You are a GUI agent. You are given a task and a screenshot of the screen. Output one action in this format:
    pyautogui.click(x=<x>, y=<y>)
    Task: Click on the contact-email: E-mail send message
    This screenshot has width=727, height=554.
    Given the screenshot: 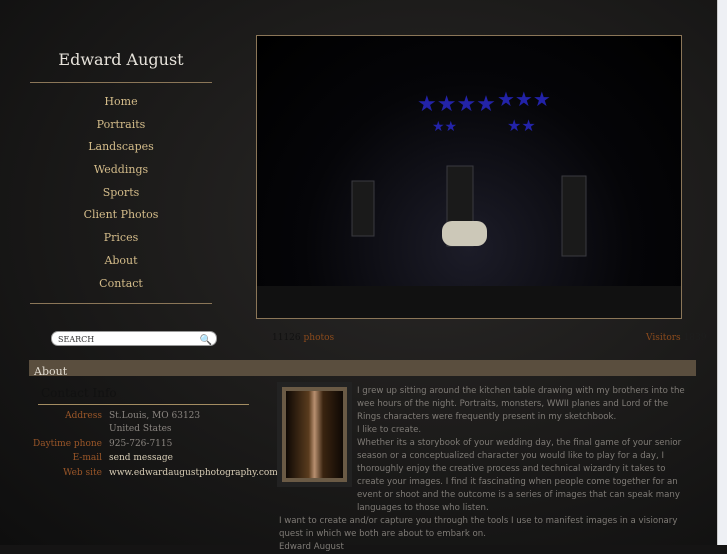 What is the action you would take?
    pyautogui.click(x=122, y=458)
    